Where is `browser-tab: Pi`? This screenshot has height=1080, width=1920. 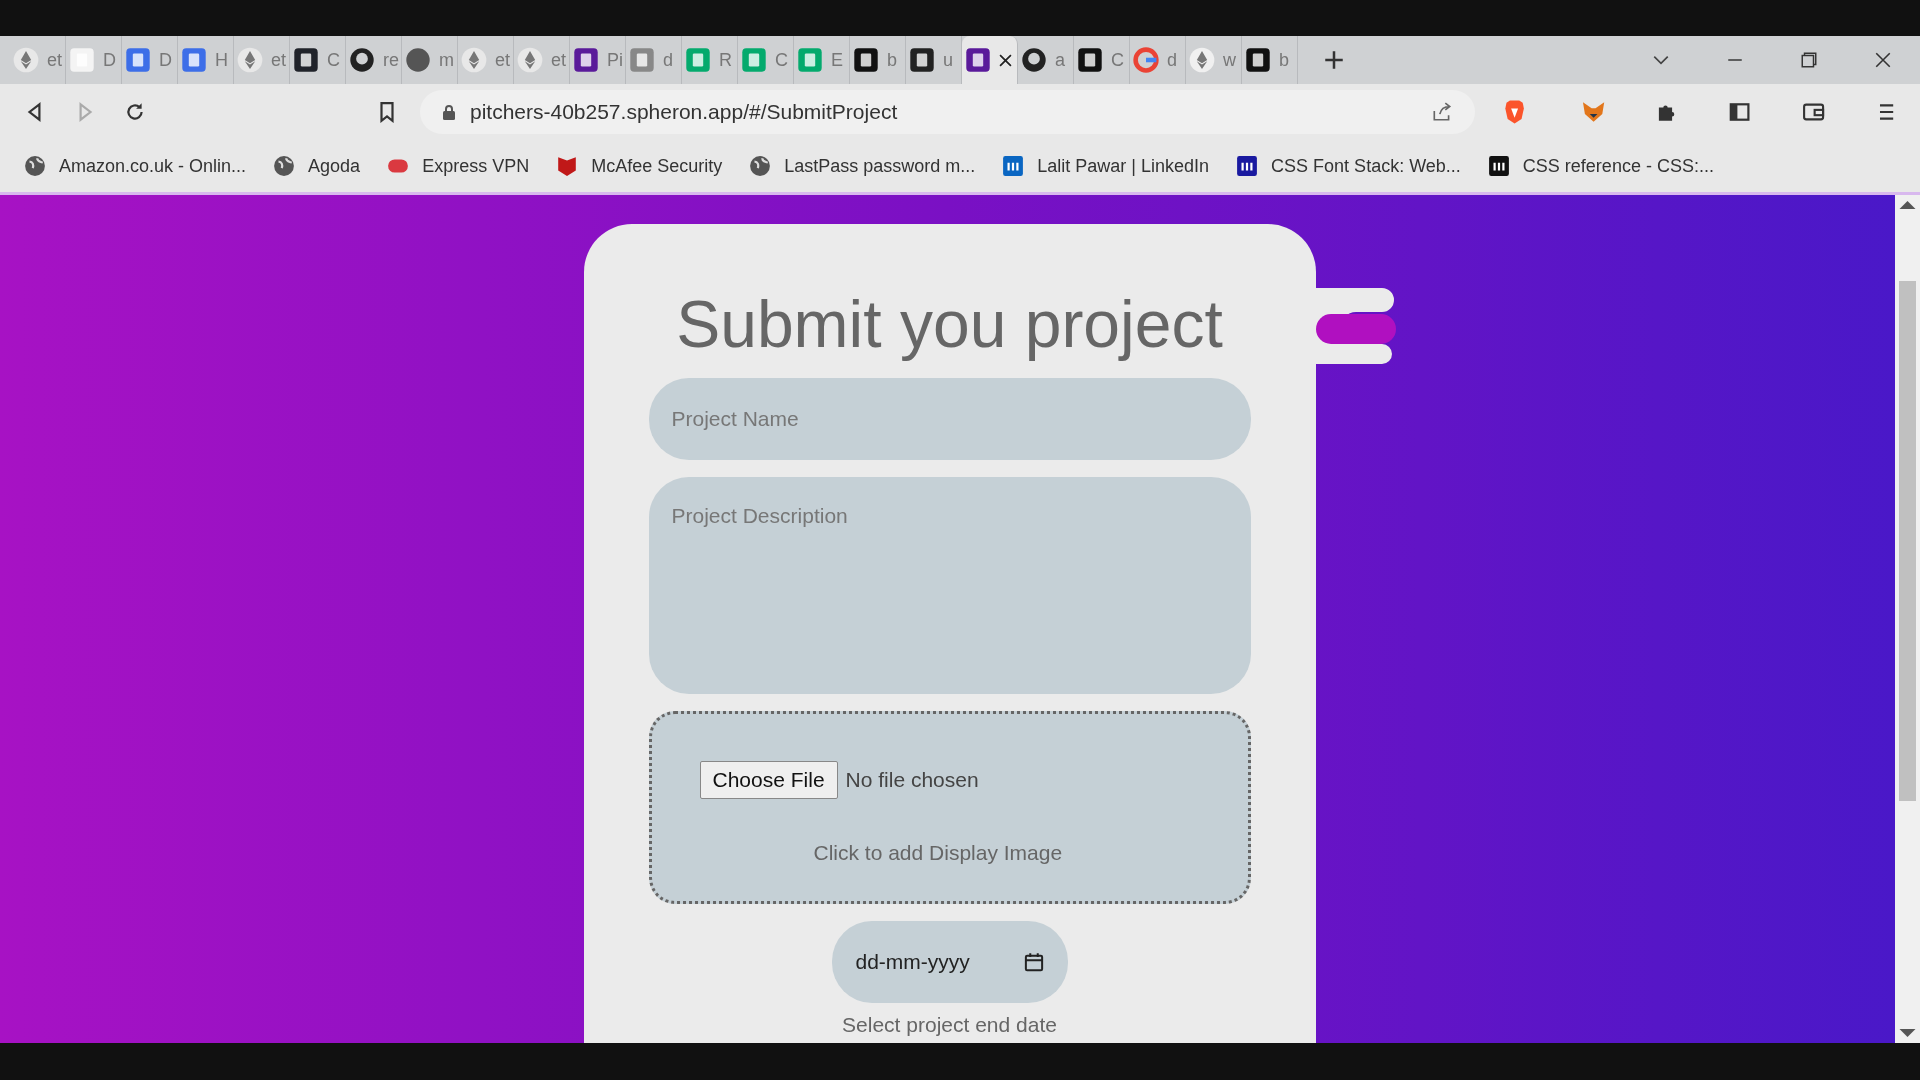 browser-tab: Pi is located at coordinates (598, 60).